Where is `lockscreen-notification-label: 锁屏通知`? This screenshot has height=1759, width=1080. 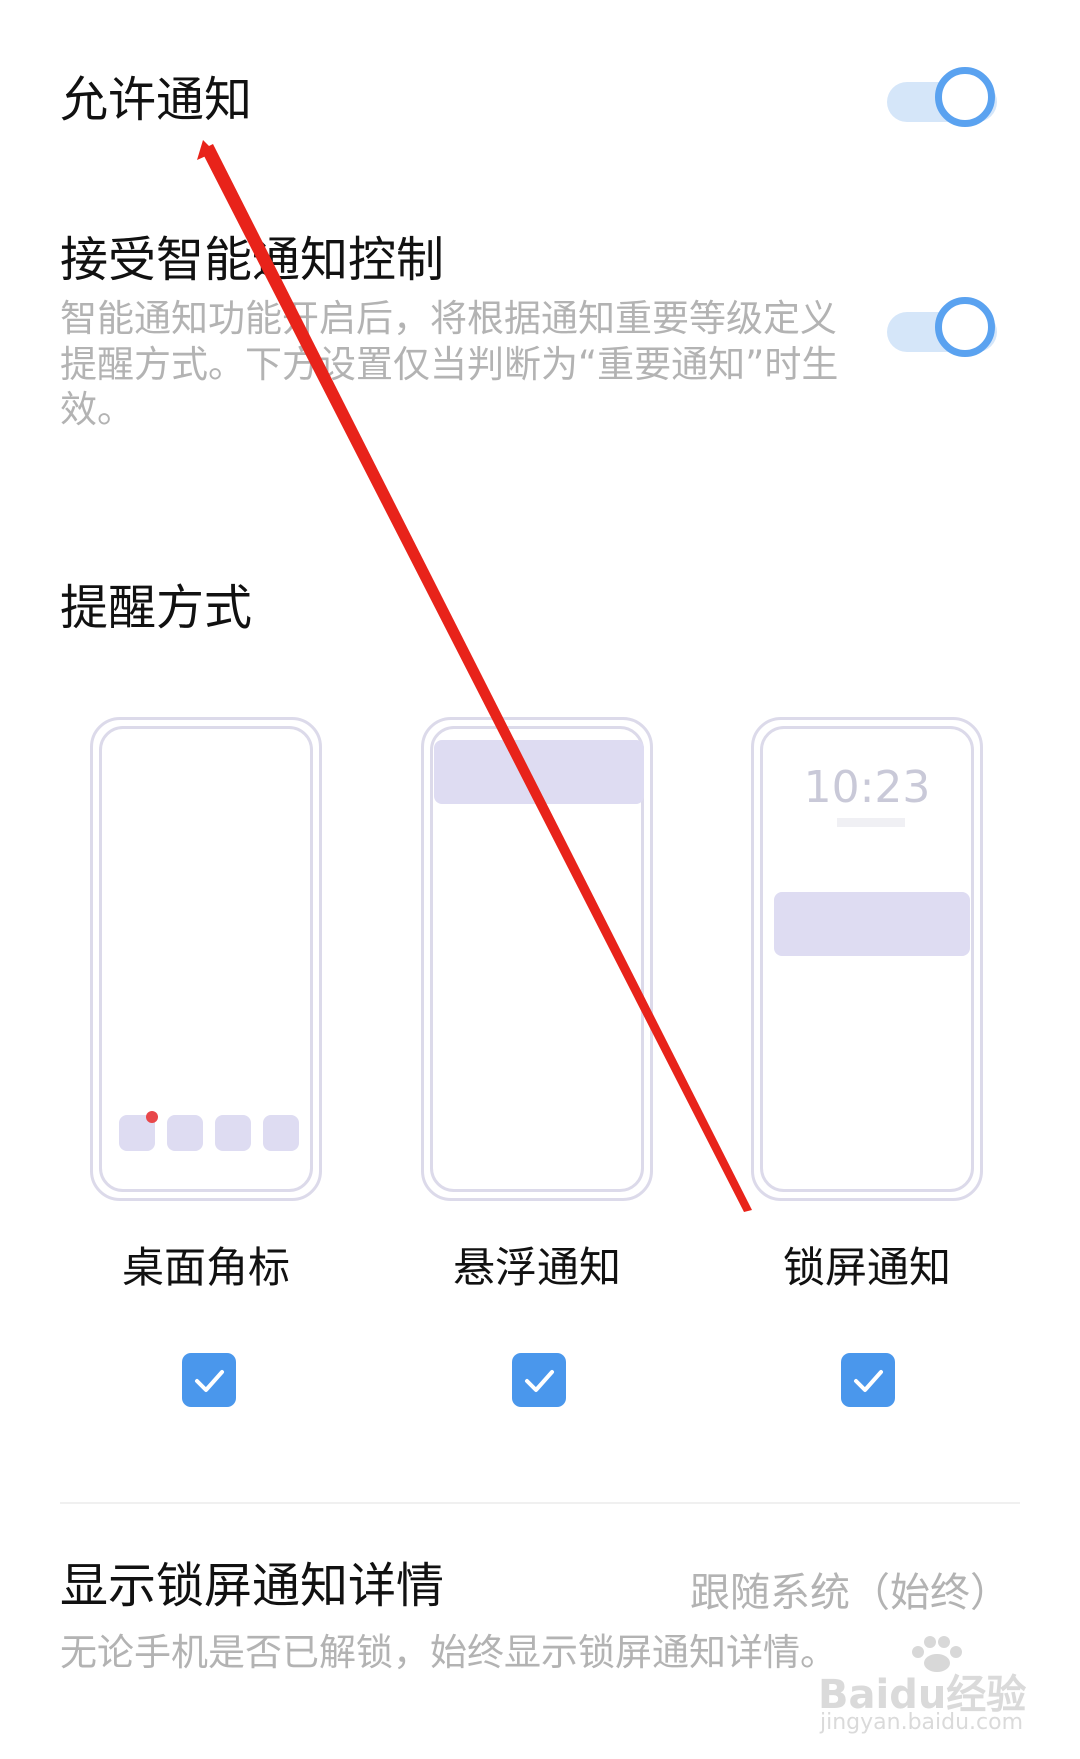
lockscreen-notification-label: 锁屏通知 is located at coordinates (866, 1267).